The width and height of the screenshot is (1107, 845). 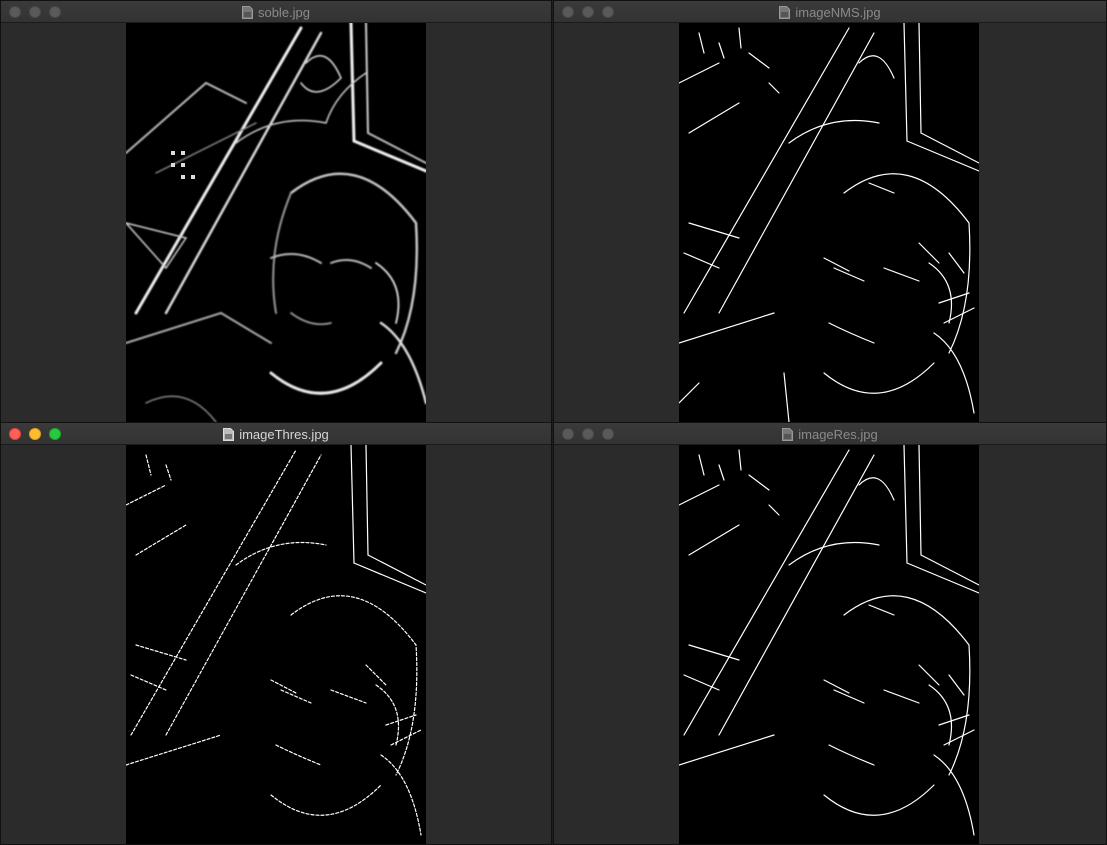 I want to click on threshold-edge-image, so click(x=276, y=644).